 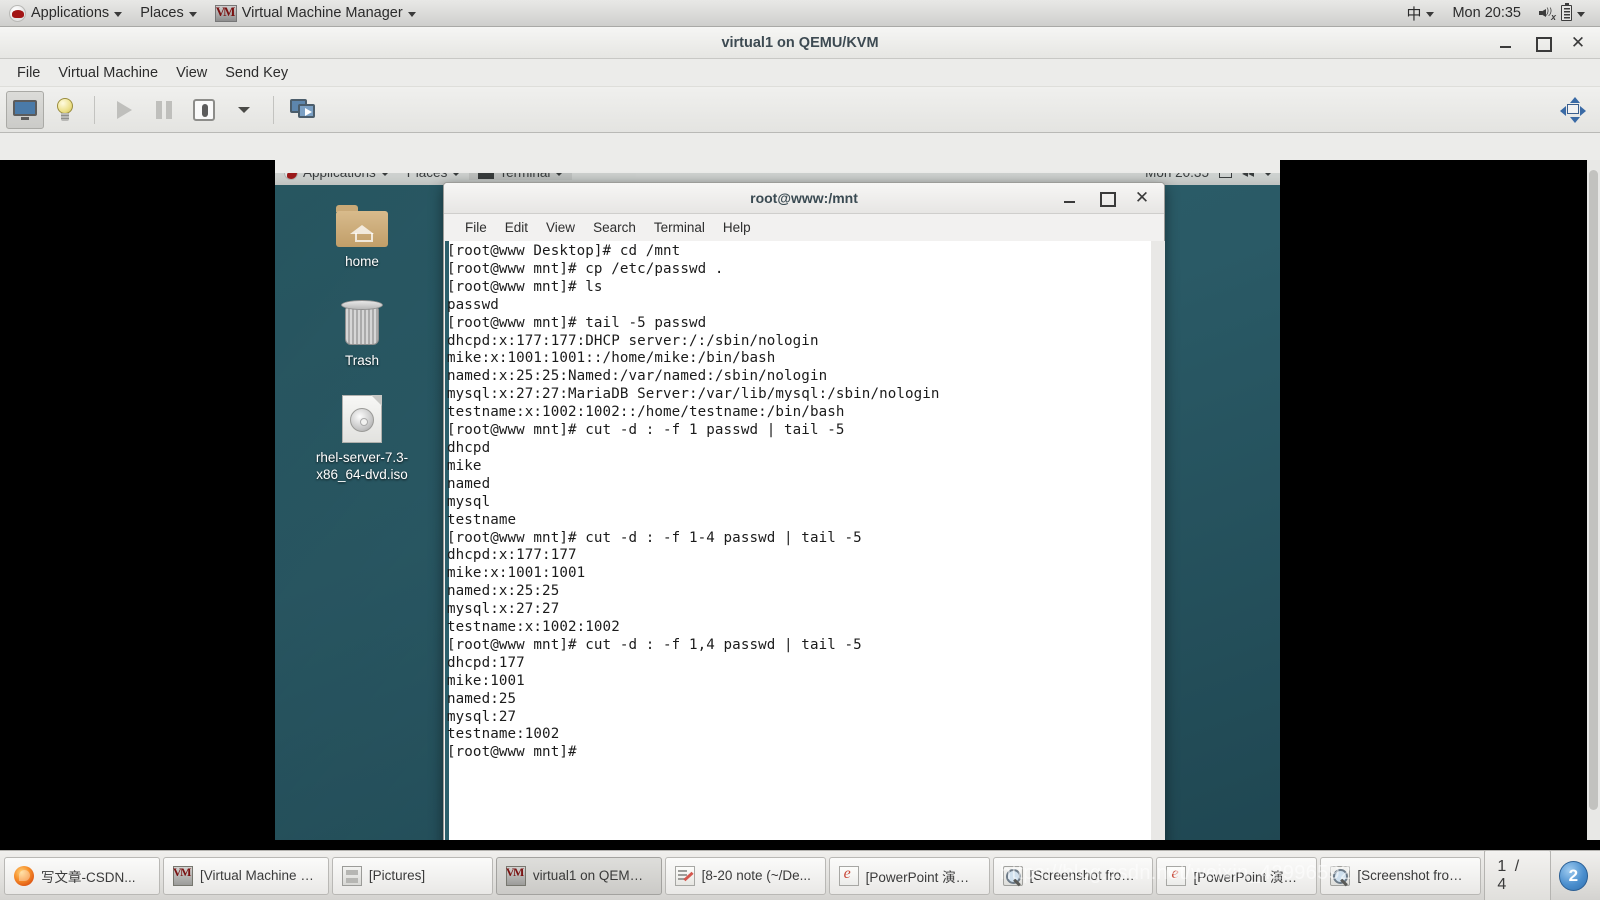 I want to click on toolbar-shutdown-button, so click(x=204, y=110).